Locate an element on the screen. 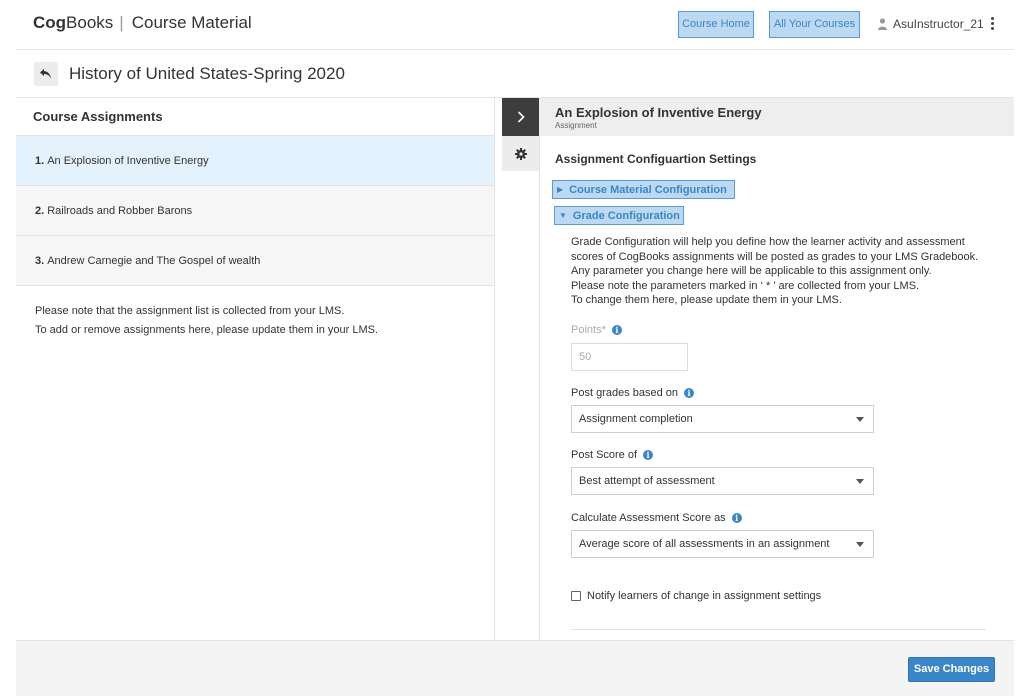 This screenshot has width=1024, height=696. brand-rest: Books is located at coordinates (90, 22).